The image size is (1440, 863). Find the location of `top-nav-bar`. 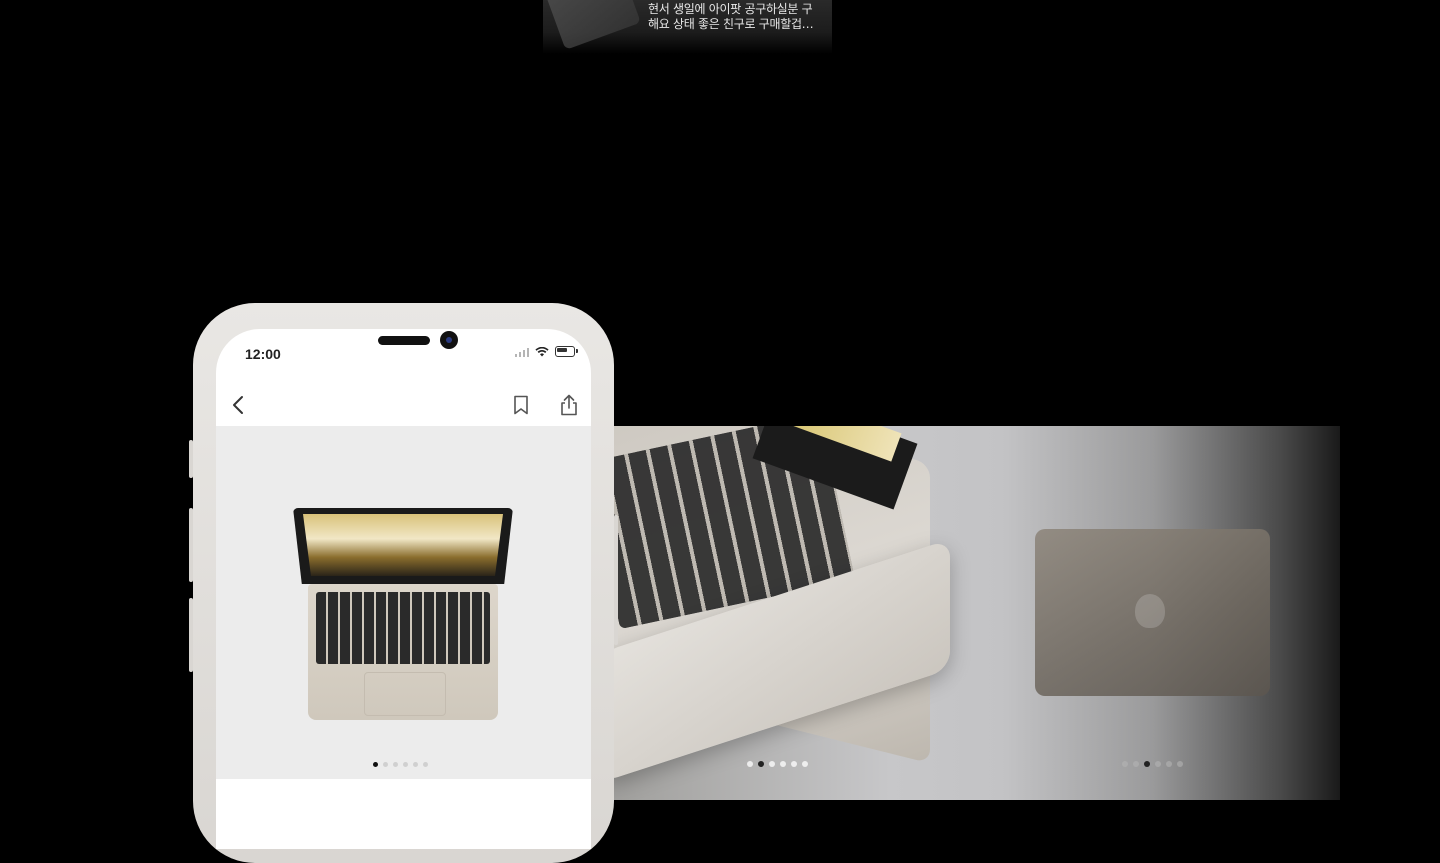

top-nav-bar is located at coordinates (403, 405).